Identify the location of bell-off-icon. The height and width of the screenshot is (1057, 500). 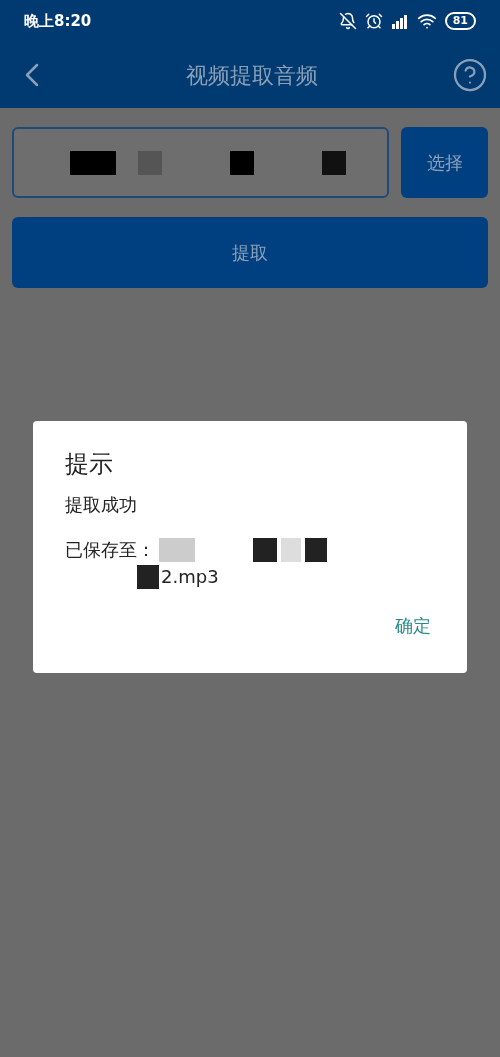
(347, 21).